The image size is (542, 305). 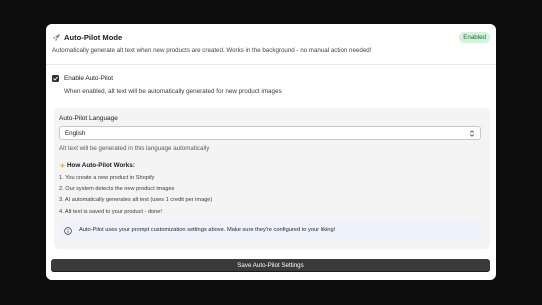 I want to click on how-it-works-title: How Auto-Pilot Works:, so click(x=97, y=165).